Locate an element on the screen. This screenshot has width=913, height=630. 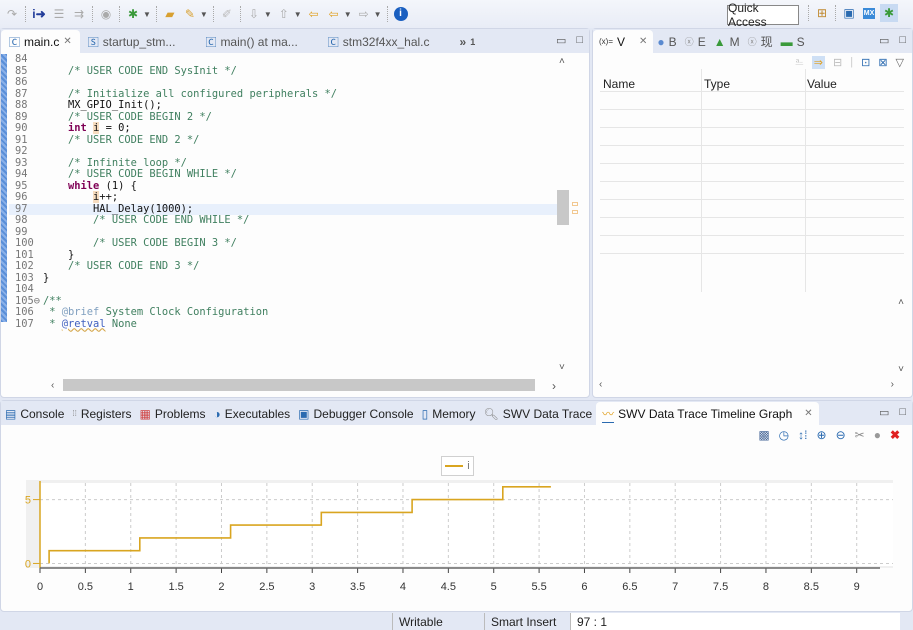
tab-stm32f4xx-hal: 🄲 stm32f4xx_hal.c is located at coordinates (379, 41).